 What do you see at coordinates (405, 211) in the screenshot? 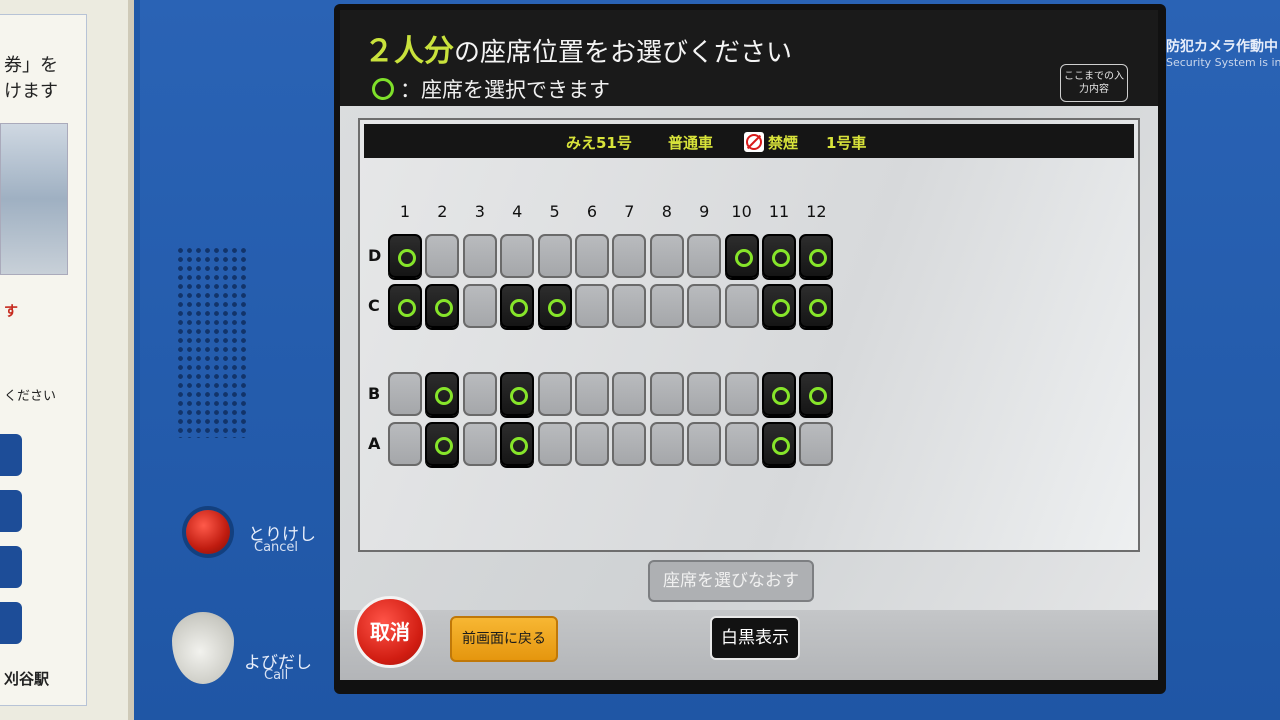
I see `column-number: 1` at bounding box center [405, 211].